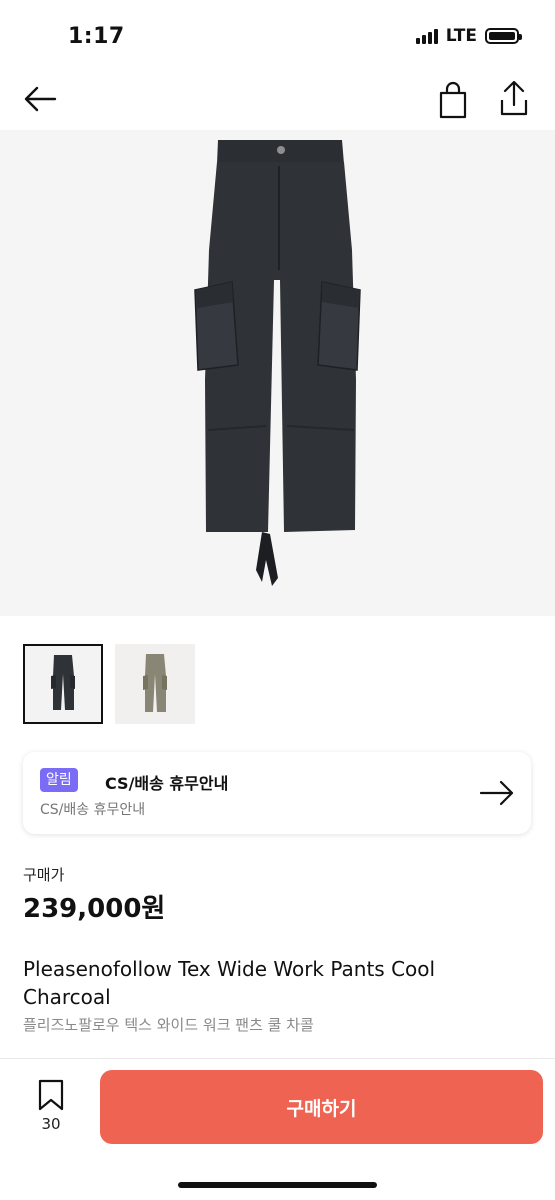 The image size is (555, 1200). Describe the element at coordinates (44, 875) in the screenshot. I see `price-label: 구매가` at that location.